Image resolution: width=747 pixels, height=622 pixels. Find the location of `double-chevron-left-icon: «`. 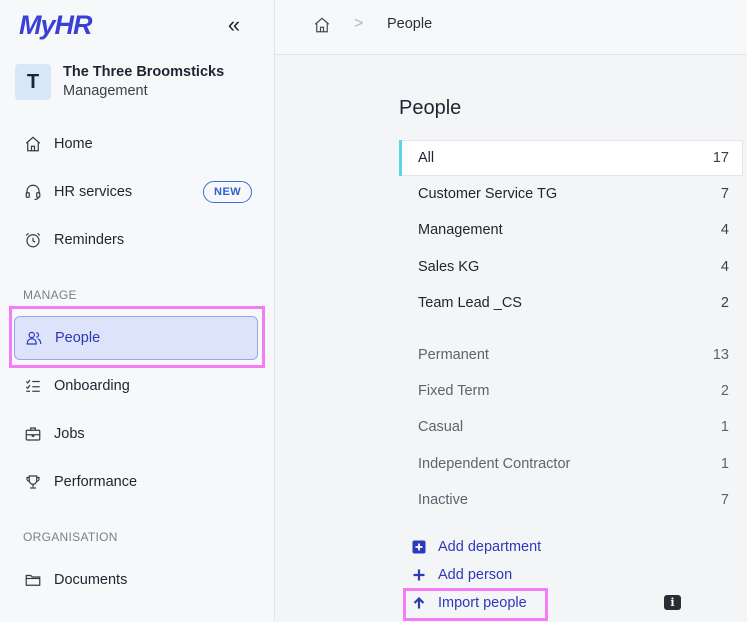

double-chevron-left-icon: « is located at coordinates (234, 24).